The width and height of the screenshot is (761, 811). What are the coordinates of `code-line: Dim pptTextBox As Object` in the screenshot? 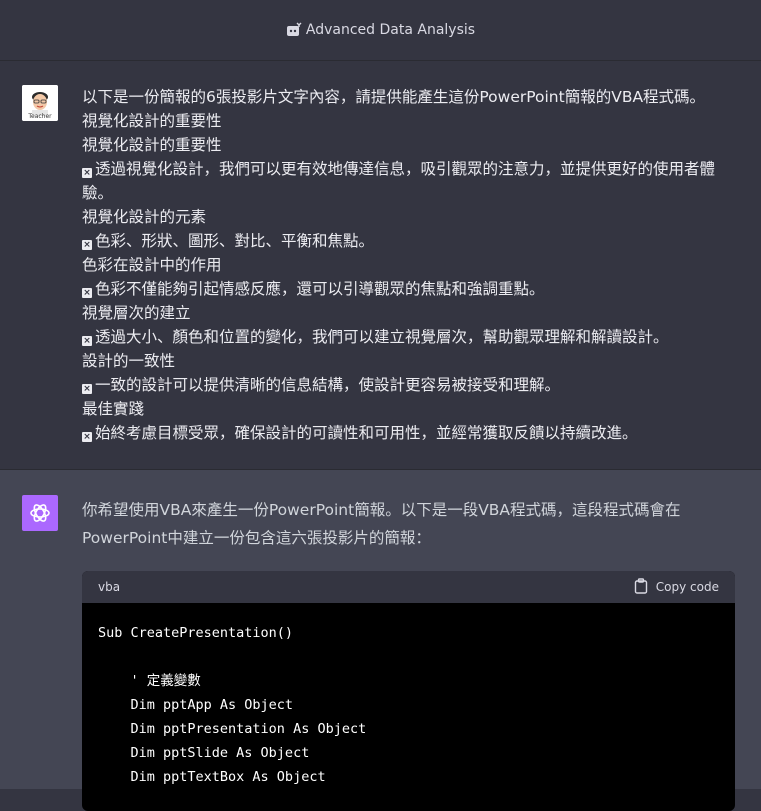 It's located at (212, 777).